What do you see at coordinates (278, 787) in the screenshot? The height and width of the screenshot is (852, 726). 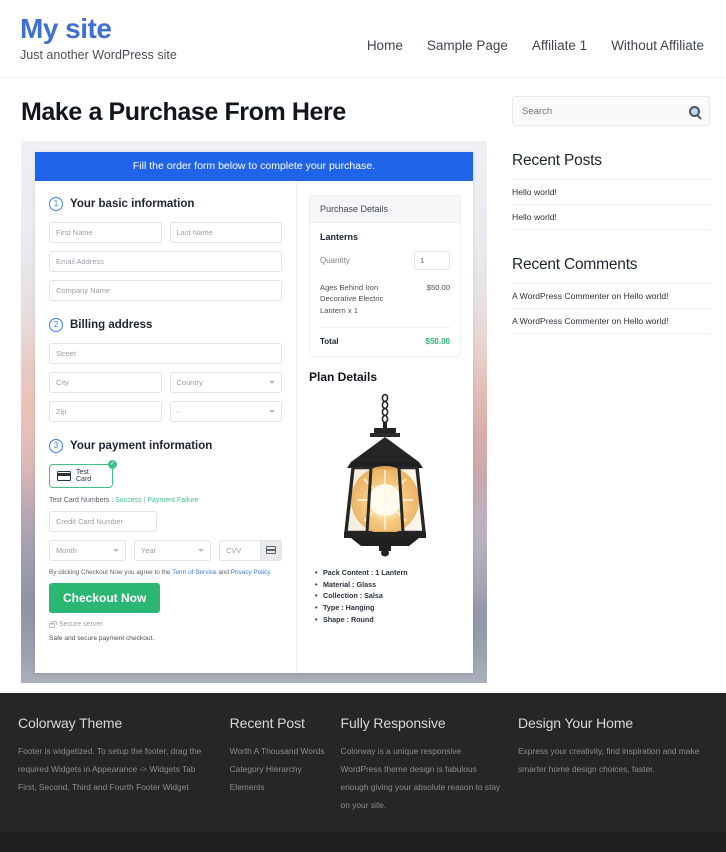 I see `footer-list-item: Elements` at bounding box center [278, 787].